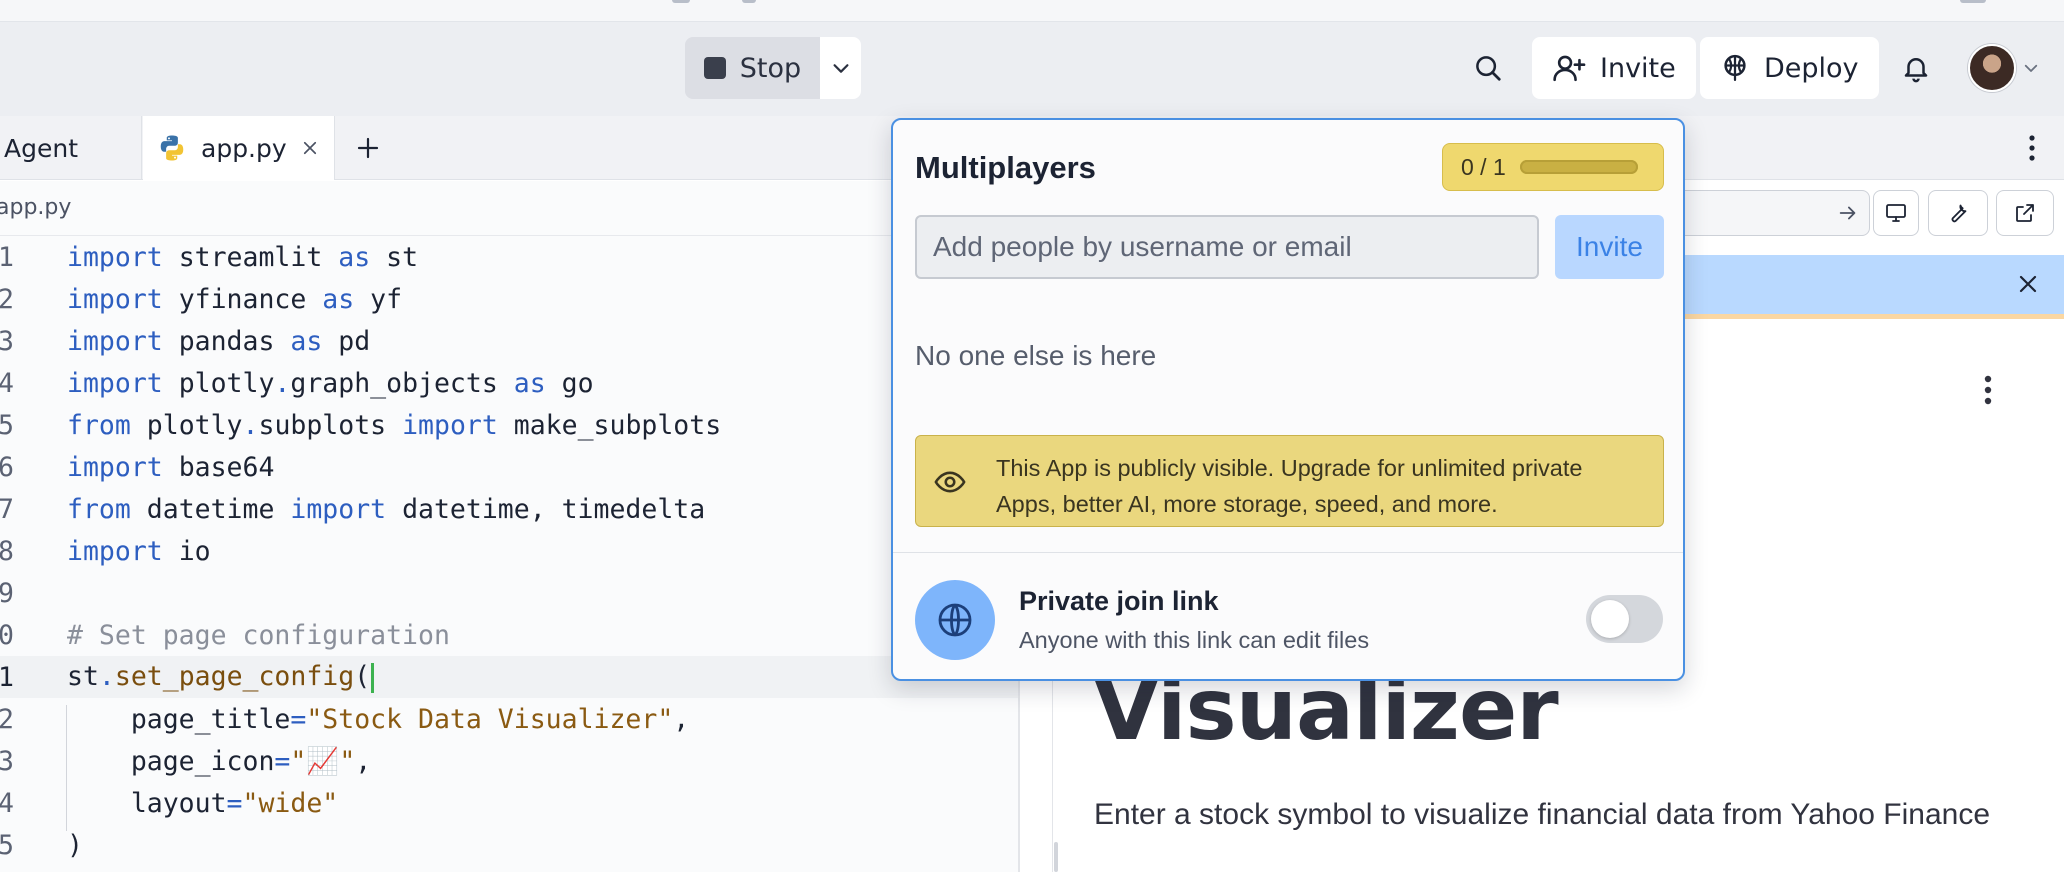  What do you see at coordinates (1119, 601) in the screenshot?
I see `join-link-title: Private join link` at bounding box center [1119, 601].